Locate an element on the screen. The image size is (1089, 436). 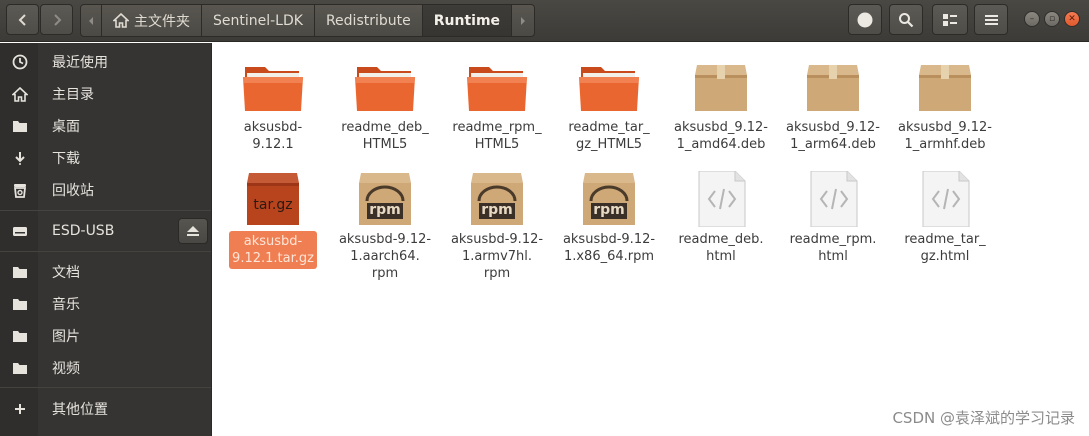
file-name: aksusbd_9.12- 1_amd64.deb is located at coordinates (721, 136).